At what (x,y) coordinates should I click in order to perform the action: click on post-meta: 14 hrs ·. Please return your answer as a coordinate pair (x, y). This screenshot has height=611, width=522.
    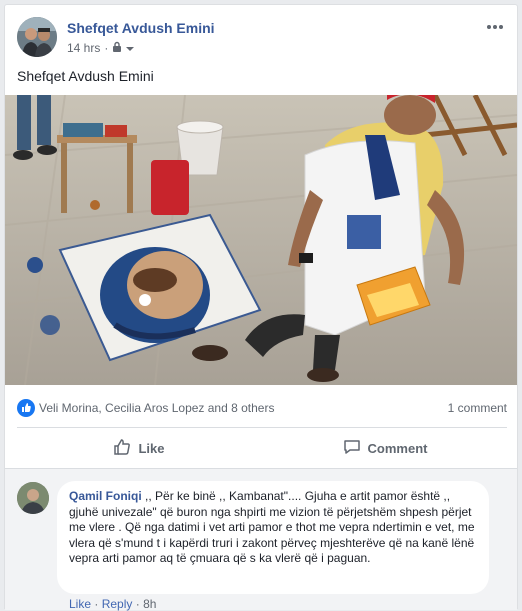
    Looking at the image, I should click on (101, 48).